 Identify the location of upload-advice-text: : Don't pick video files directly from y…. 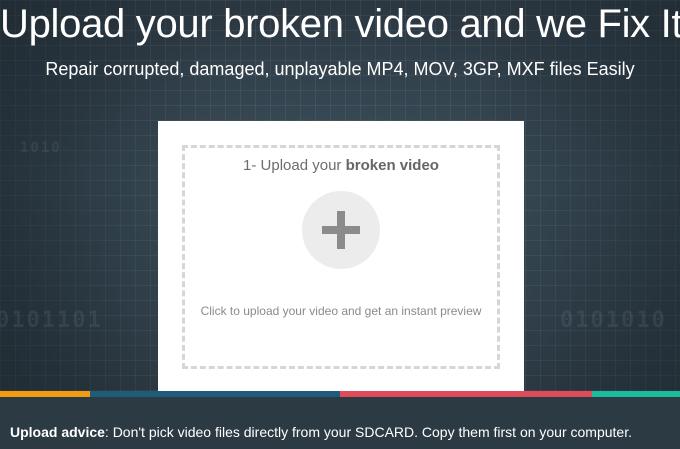
(368, 432).